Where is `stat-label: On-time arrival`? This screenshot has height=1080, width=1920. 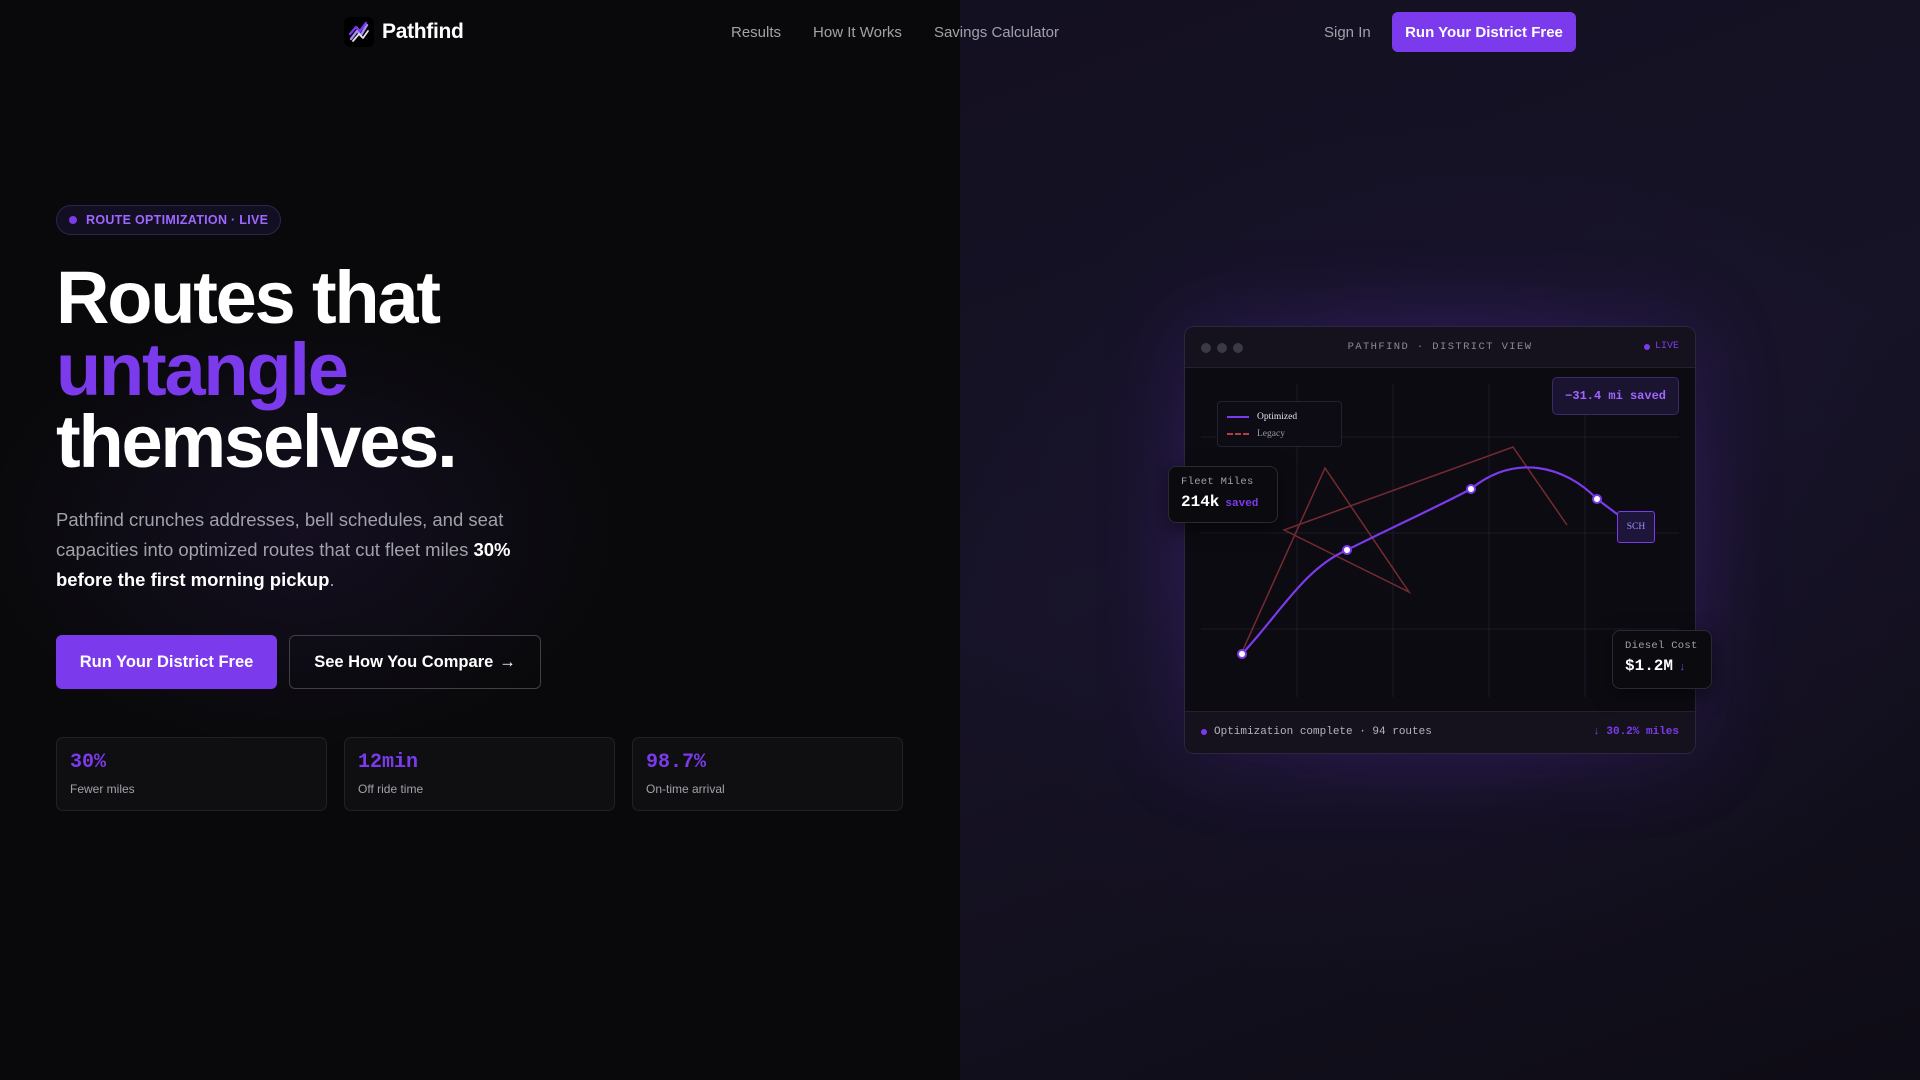
stat-label: On-time arrival is located at coordinates (685, 789).